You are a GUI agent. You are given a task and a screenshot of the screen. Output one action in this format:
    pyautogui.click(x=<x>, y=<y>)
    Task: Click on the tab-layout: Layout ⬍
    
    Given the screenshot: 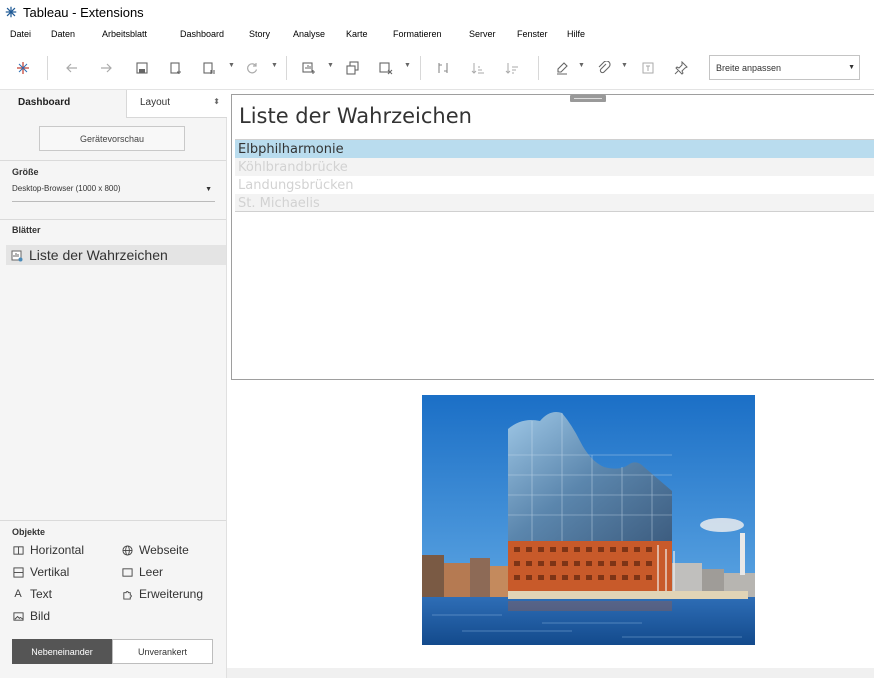 What is the action you would take?
    pyautogui.click(x=177, y=104)
    